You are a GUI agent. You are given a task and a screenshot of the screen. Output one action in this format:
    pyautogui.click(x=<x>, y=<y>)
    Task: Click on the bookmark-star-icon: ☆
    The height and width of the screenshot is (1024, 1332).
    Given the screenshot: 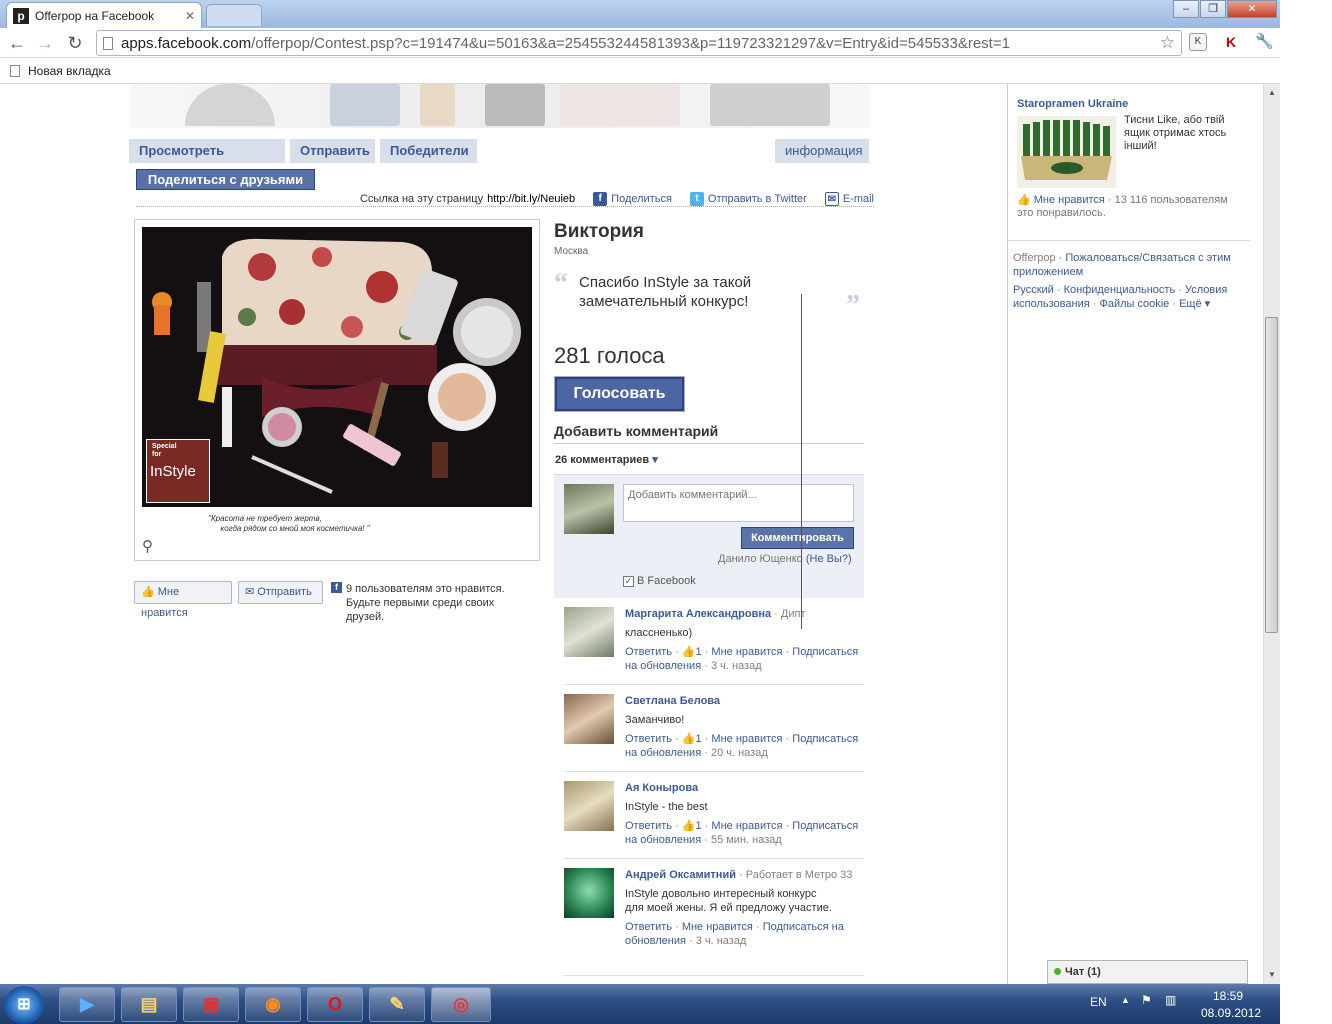 What is the action you would take?
    pyautogui.click(x=1167, y=43)
    